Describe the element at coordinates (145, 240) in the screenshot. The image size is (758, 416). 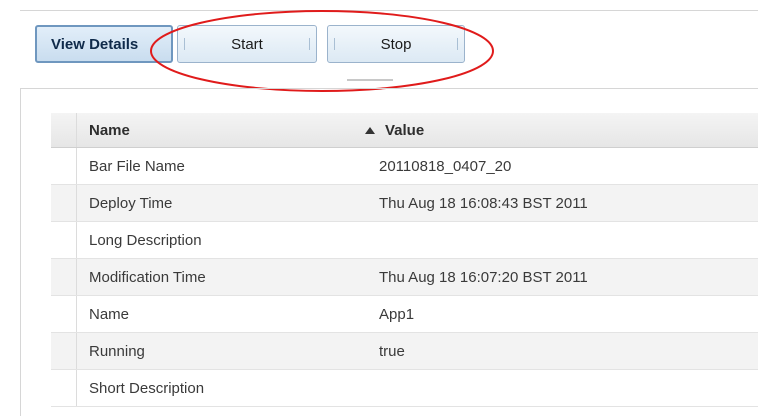
I see `property-name: Long Description` at that location.